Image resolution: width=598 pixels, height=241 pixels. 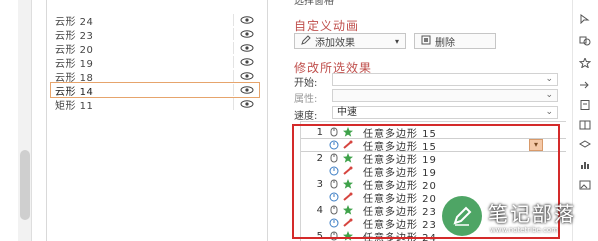 What do you see at coordinates (524, 230) in the screenshot?
I see `watermark-url: www.notetribe.com` at bounding box center [524, 230].